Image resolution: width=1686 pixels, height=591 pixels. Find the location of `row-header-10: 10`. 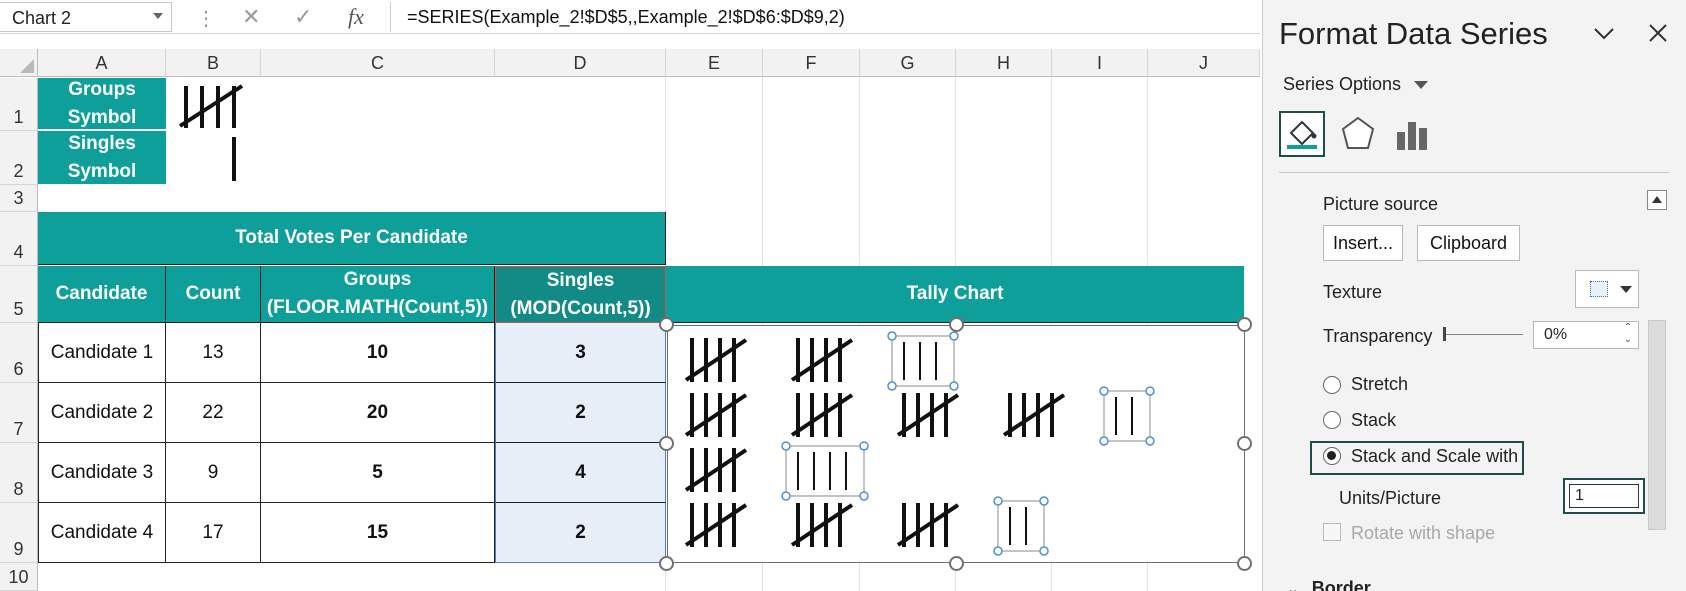

row-header-10: 10 is located at coordinates (19, 577).